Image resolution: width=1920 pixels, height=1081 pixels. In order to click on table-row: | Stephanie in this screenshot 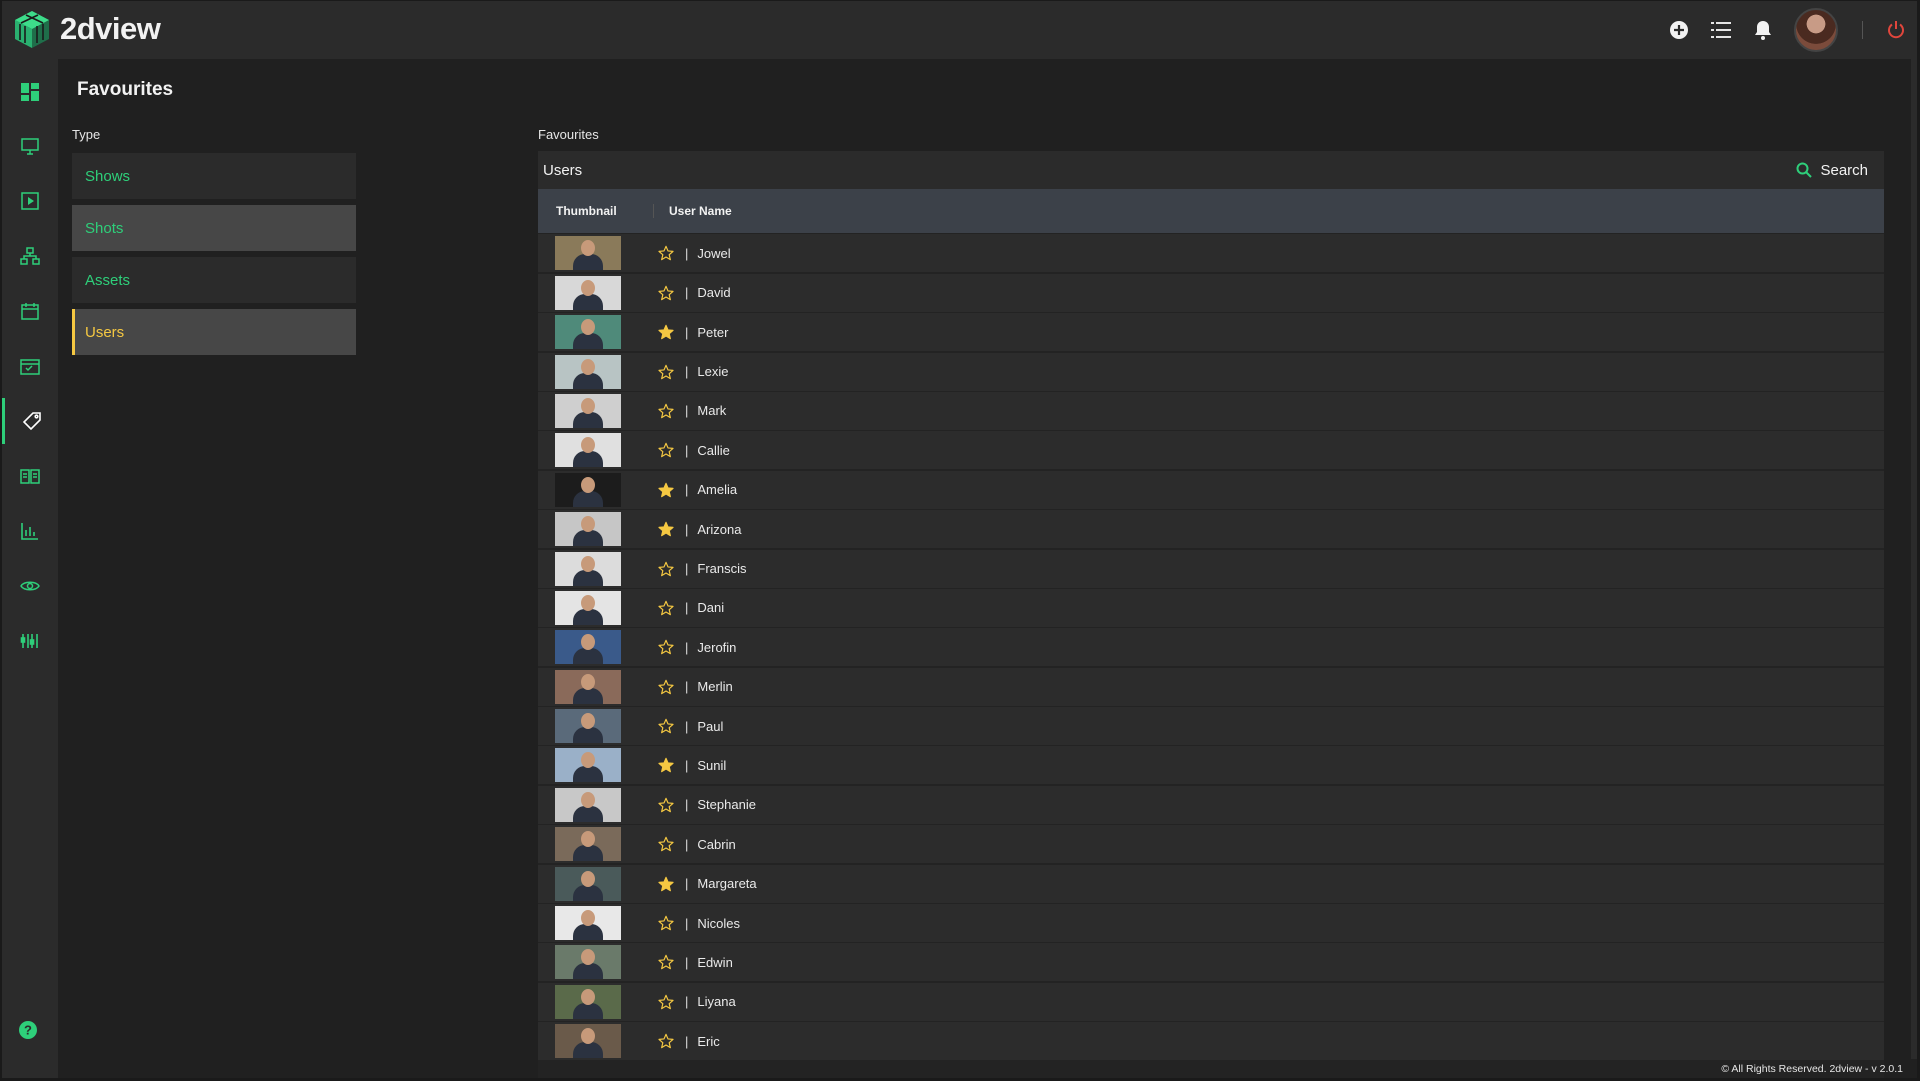, I will do `click(1211, 804)`.